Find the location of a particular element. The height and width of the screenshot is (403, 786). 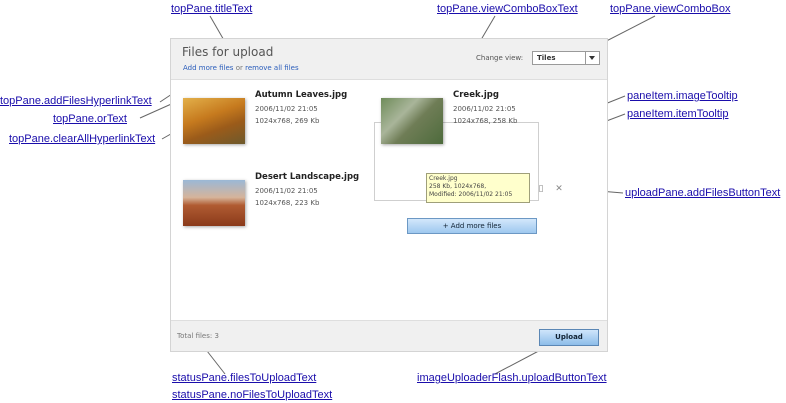

callout-image-tooltip: paneItem.imageTooltip is located at coordinates (682, 96).